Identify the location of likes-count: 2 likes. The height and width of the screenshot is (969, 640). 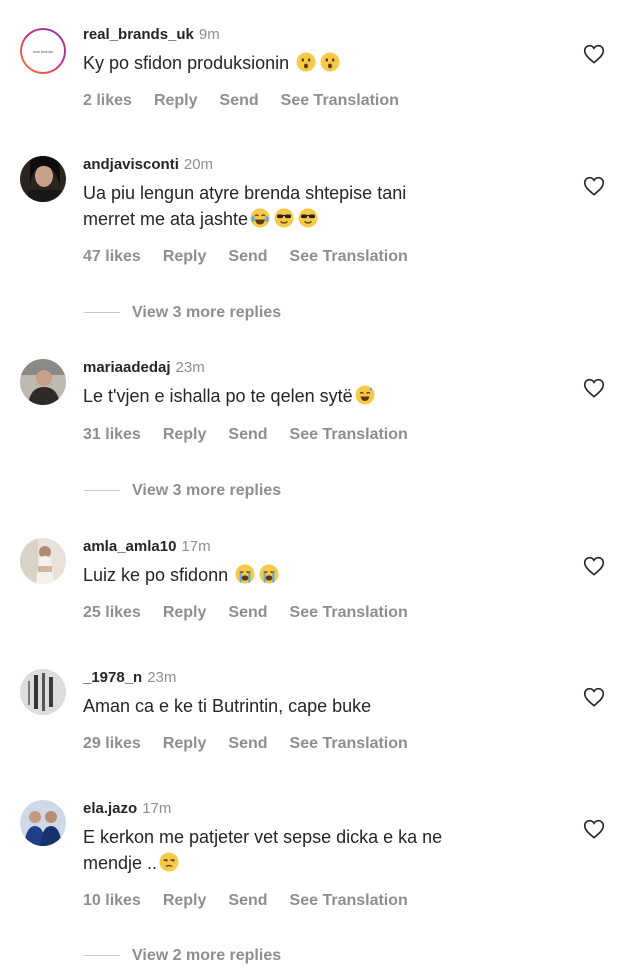
(107, 100).